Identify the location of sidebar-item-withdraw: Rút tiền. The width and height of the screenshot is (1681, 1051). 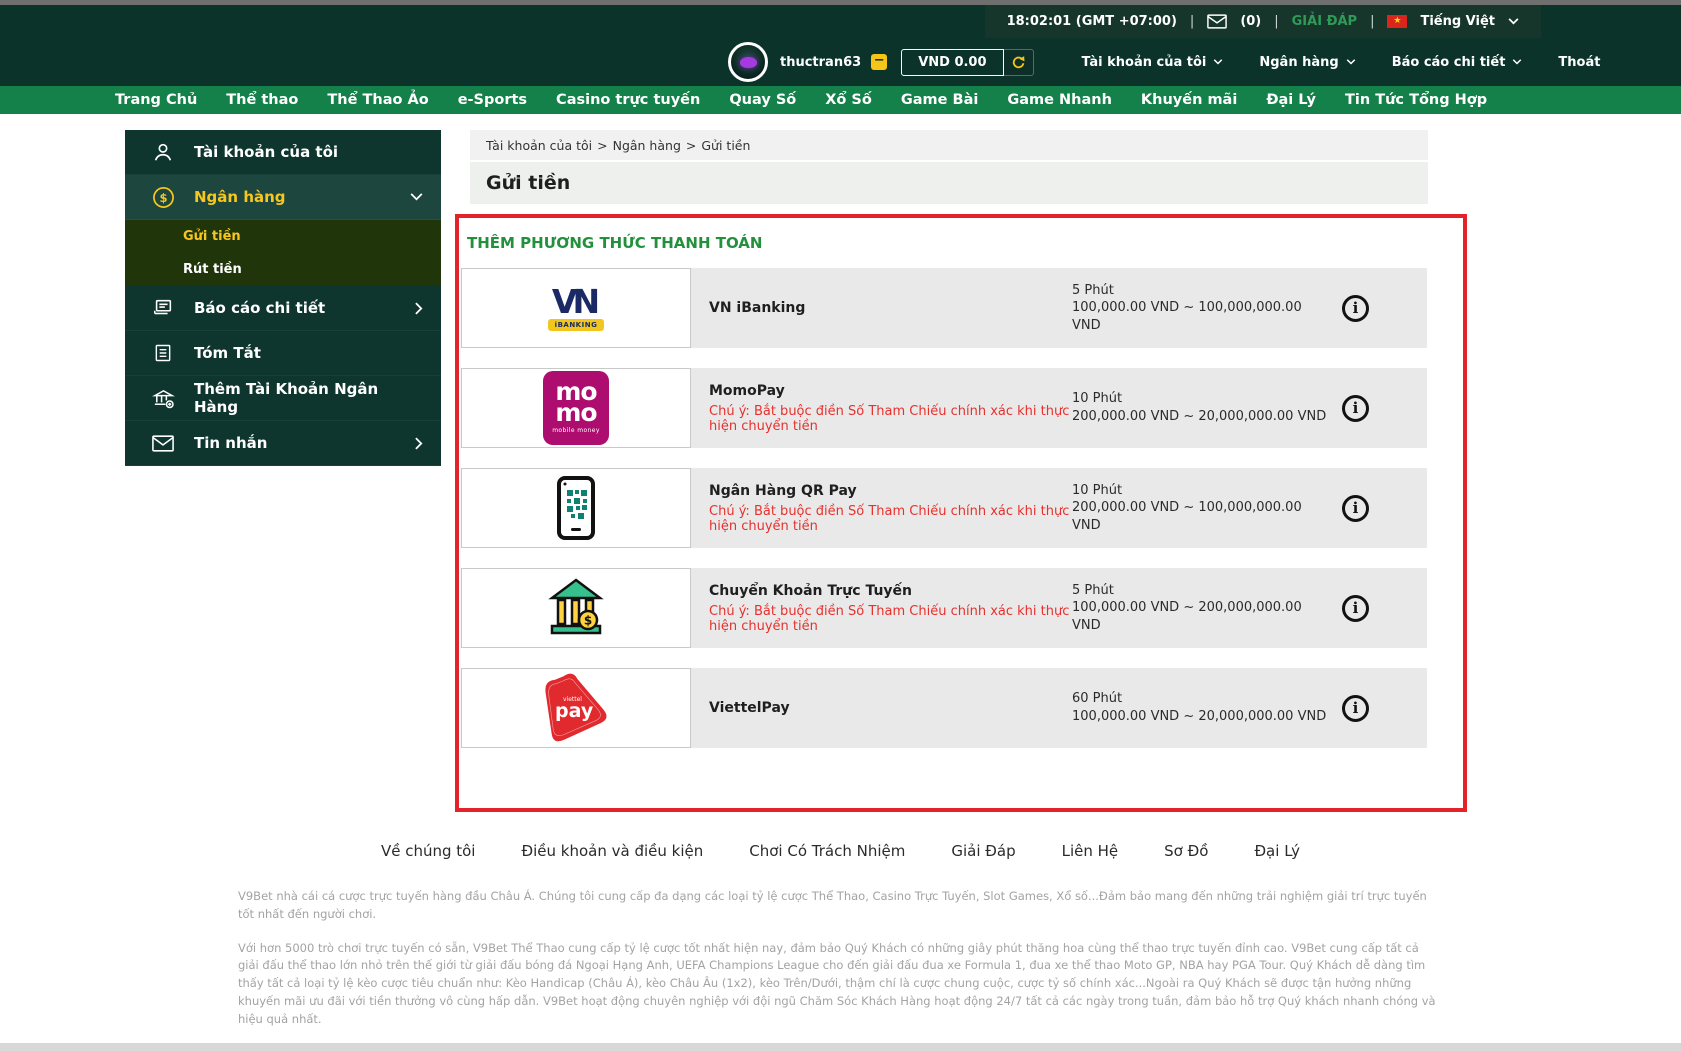
(283, 269).